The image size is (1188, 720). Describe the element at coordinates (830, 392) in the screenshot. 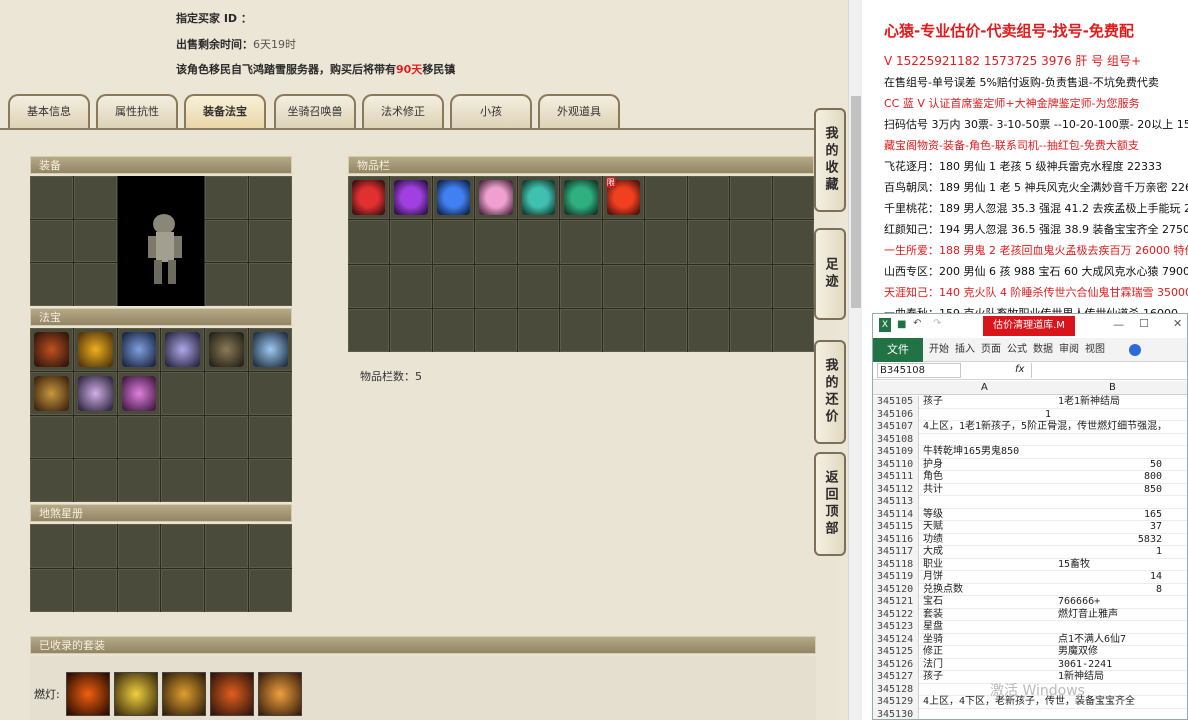

I see `counteroffer-button: 我的还价` at that location.